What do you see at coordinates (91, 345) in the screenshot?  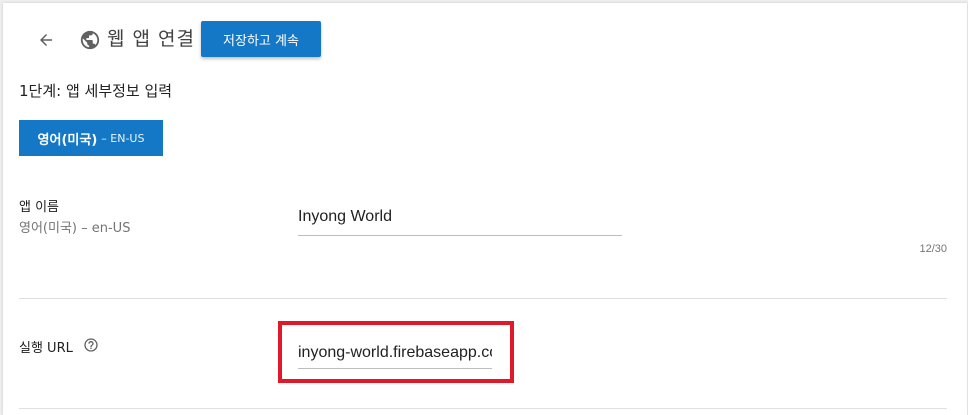 I see `help-circle-icon` at bounding box center [91, 345].